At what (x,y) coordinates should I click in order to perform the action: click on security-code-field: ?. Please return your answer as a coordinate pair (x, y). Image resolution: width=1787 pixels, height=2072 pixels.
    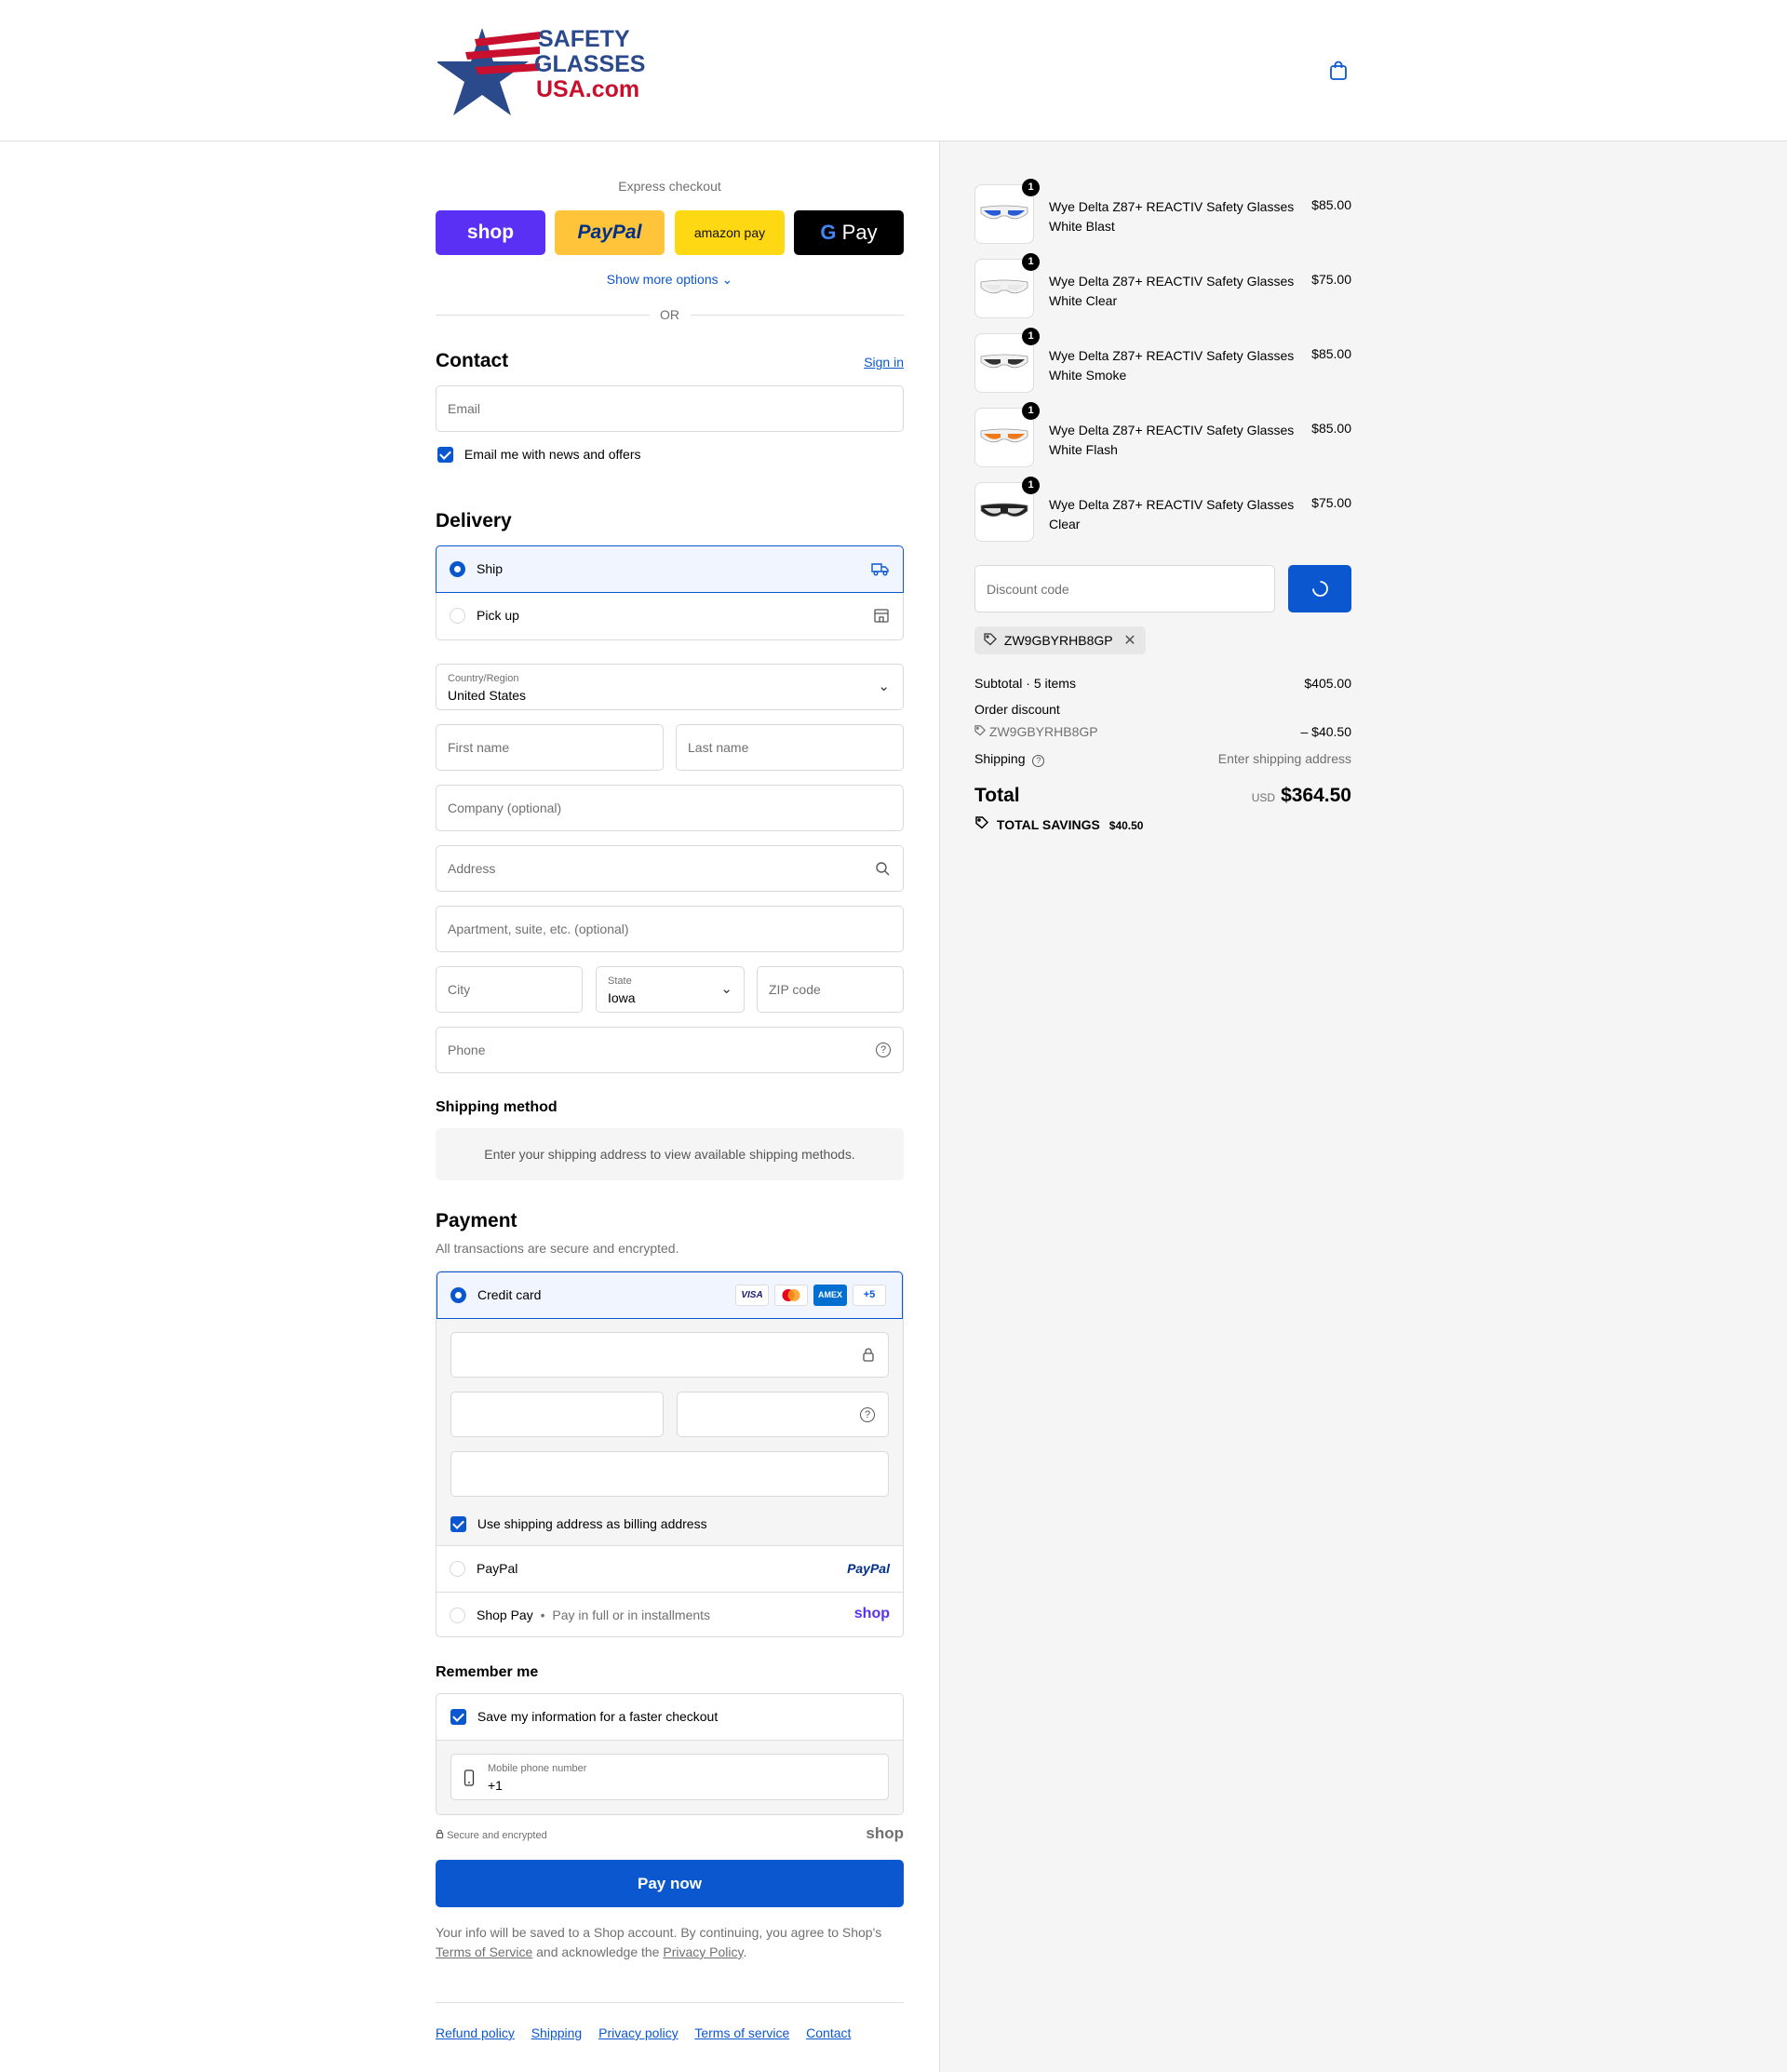
    Looking at the image, I should click on (783, 1415).